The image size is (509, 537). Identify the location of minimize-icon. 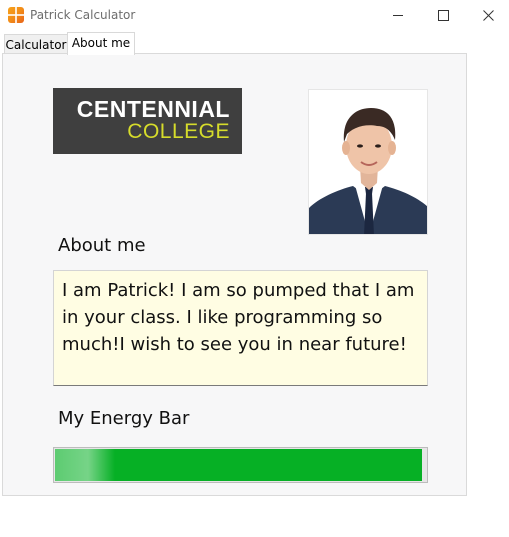
(398, 15).